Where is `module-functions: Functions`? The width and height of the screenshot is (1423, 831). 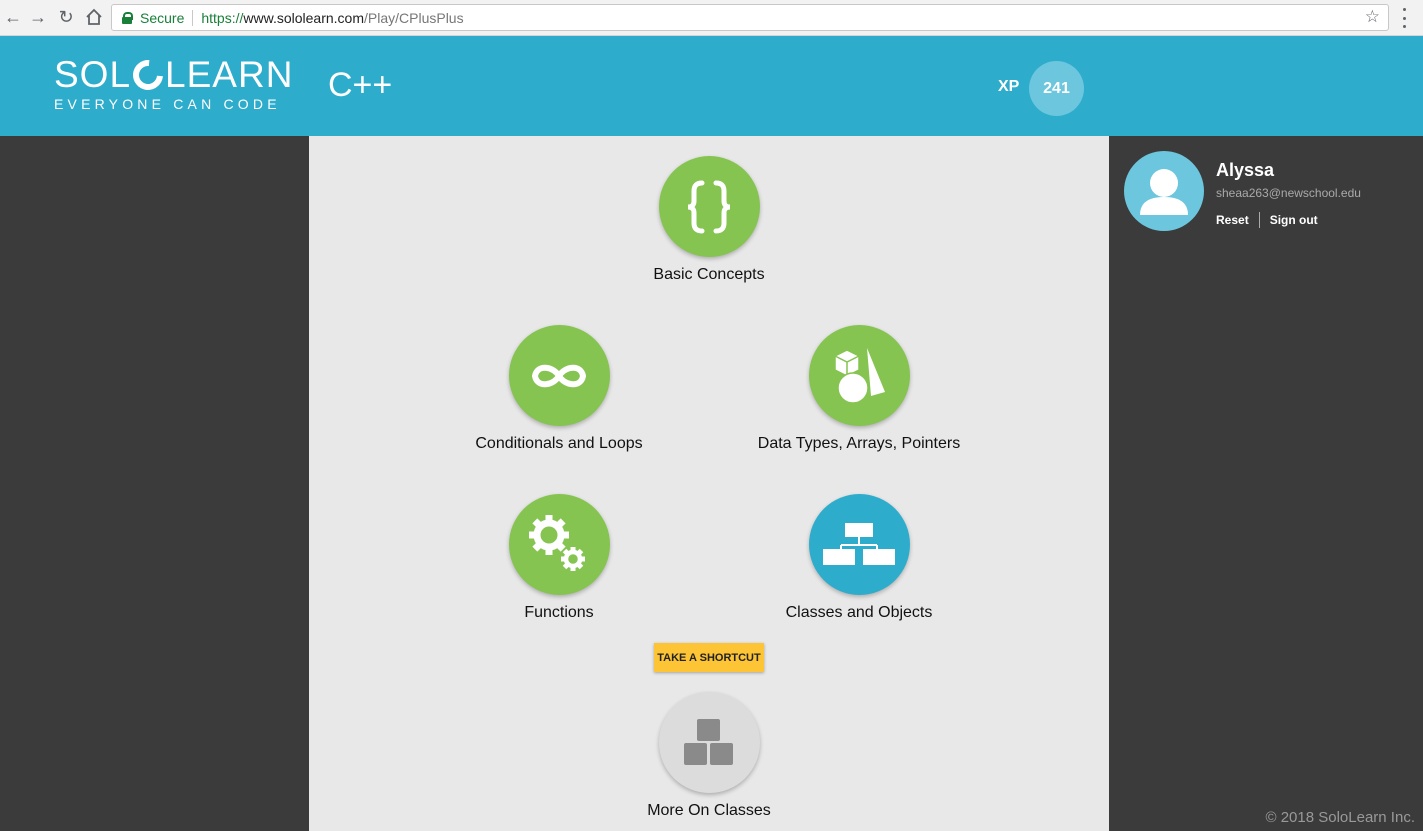 module-functions: Functions is located at coordinates (559, 558).